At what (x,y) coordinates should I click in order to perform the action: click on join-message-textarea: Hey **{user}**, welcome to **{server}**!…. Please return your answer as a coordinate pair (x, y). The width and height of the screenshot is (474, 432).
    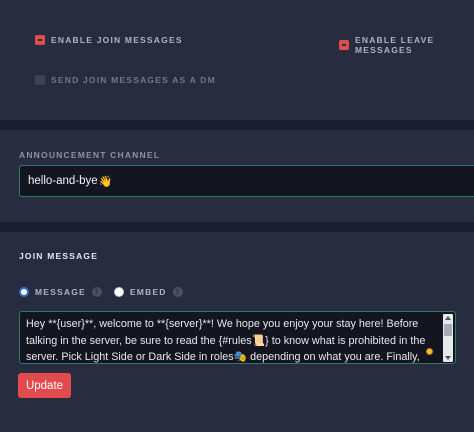
    Looking at the image, I should click on (237, 337).